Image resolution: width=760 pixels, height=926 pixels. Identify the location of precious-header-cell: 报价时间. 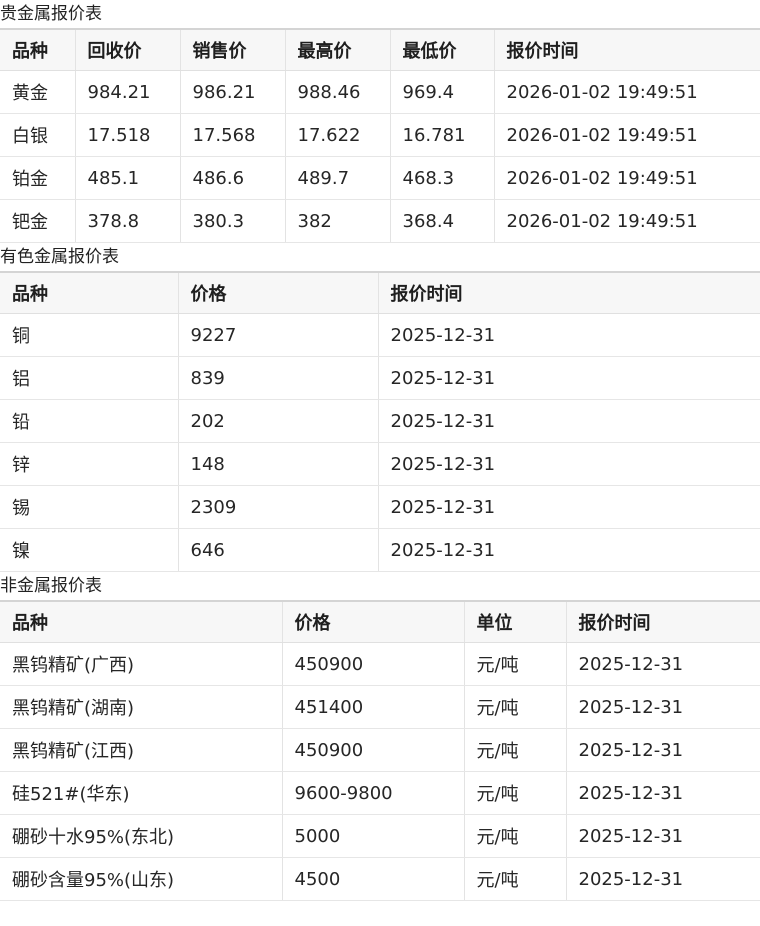
(627, 49).